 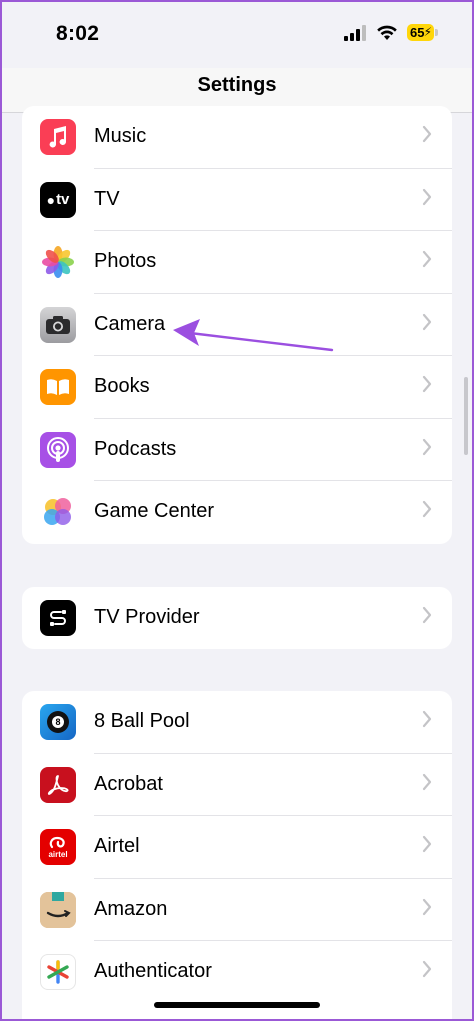 I want to click on settings-row-label: TV Provider, so click(x=147, y=617).